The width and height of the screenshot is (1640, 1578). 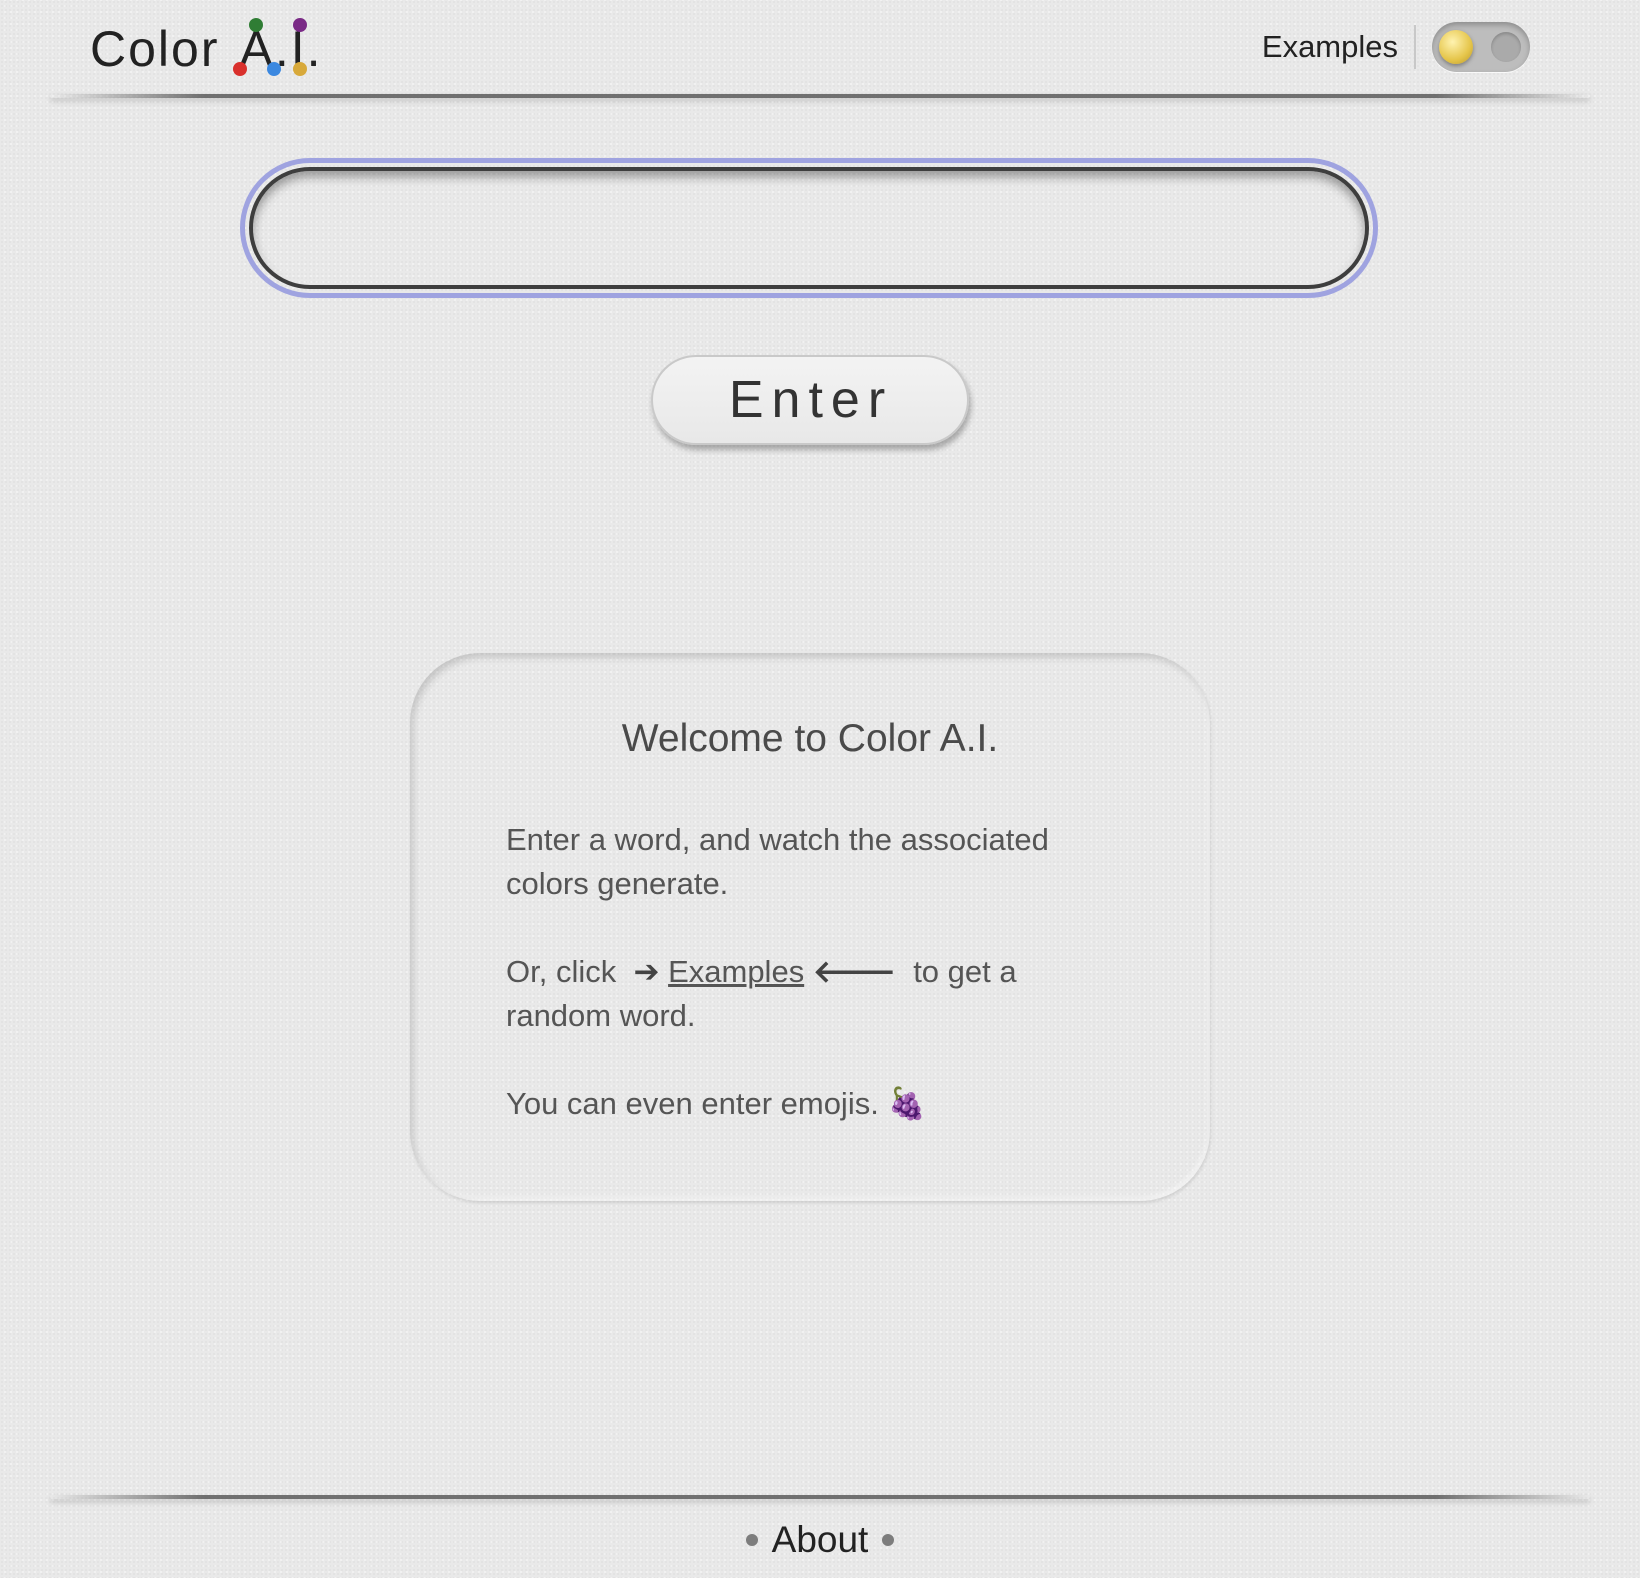 What do you see at coordinates (1506, 47) in the screenshot?
I see `moon-icon` at bounding box center [1506, 47].